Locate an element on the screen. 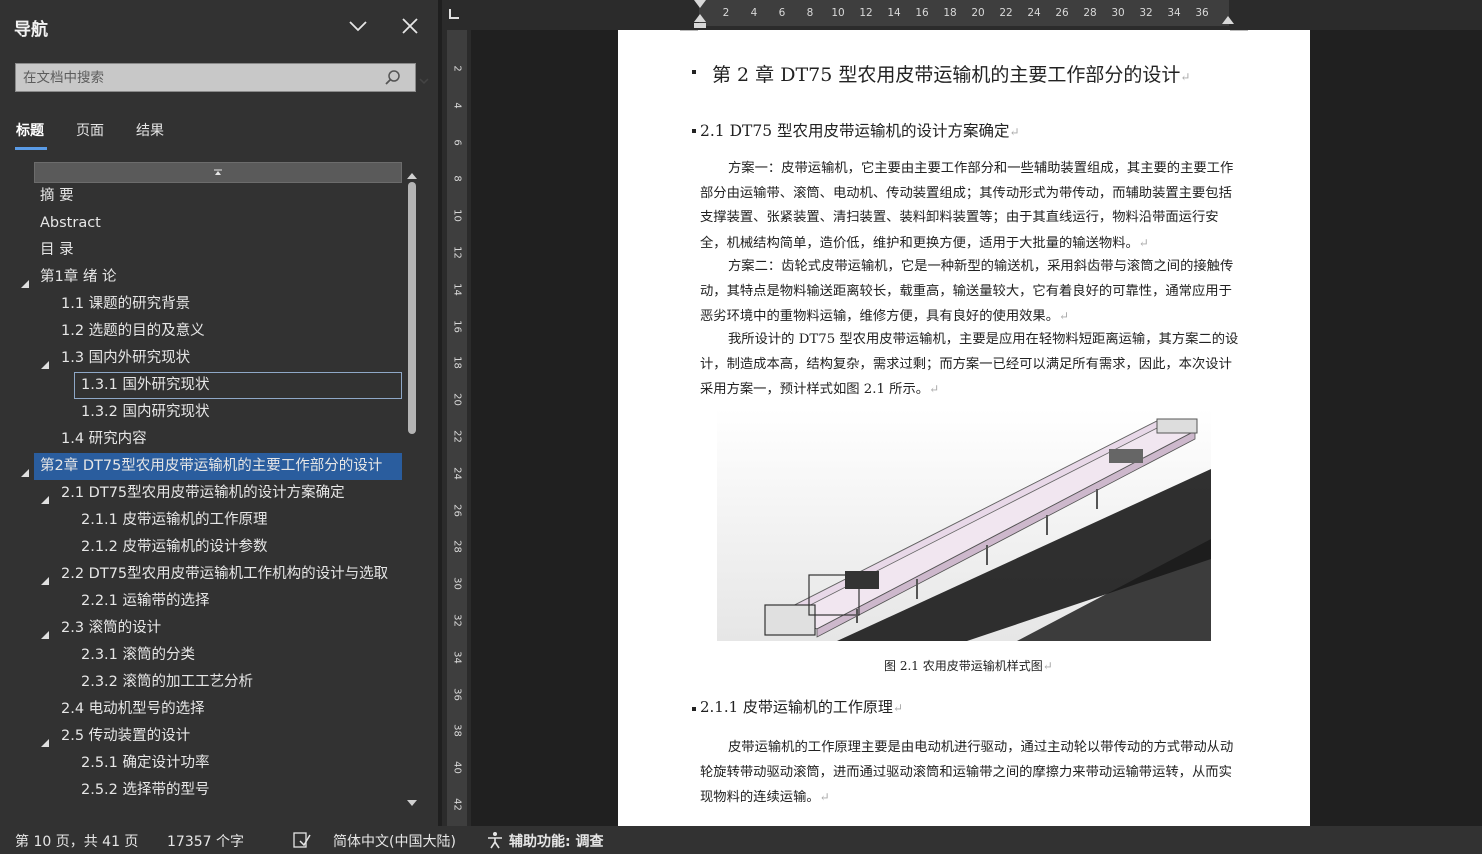 The image size is (1482, 854). nav-tree-item-label: 1.1 课题的研究背景 is located at coordinates (126, 304).